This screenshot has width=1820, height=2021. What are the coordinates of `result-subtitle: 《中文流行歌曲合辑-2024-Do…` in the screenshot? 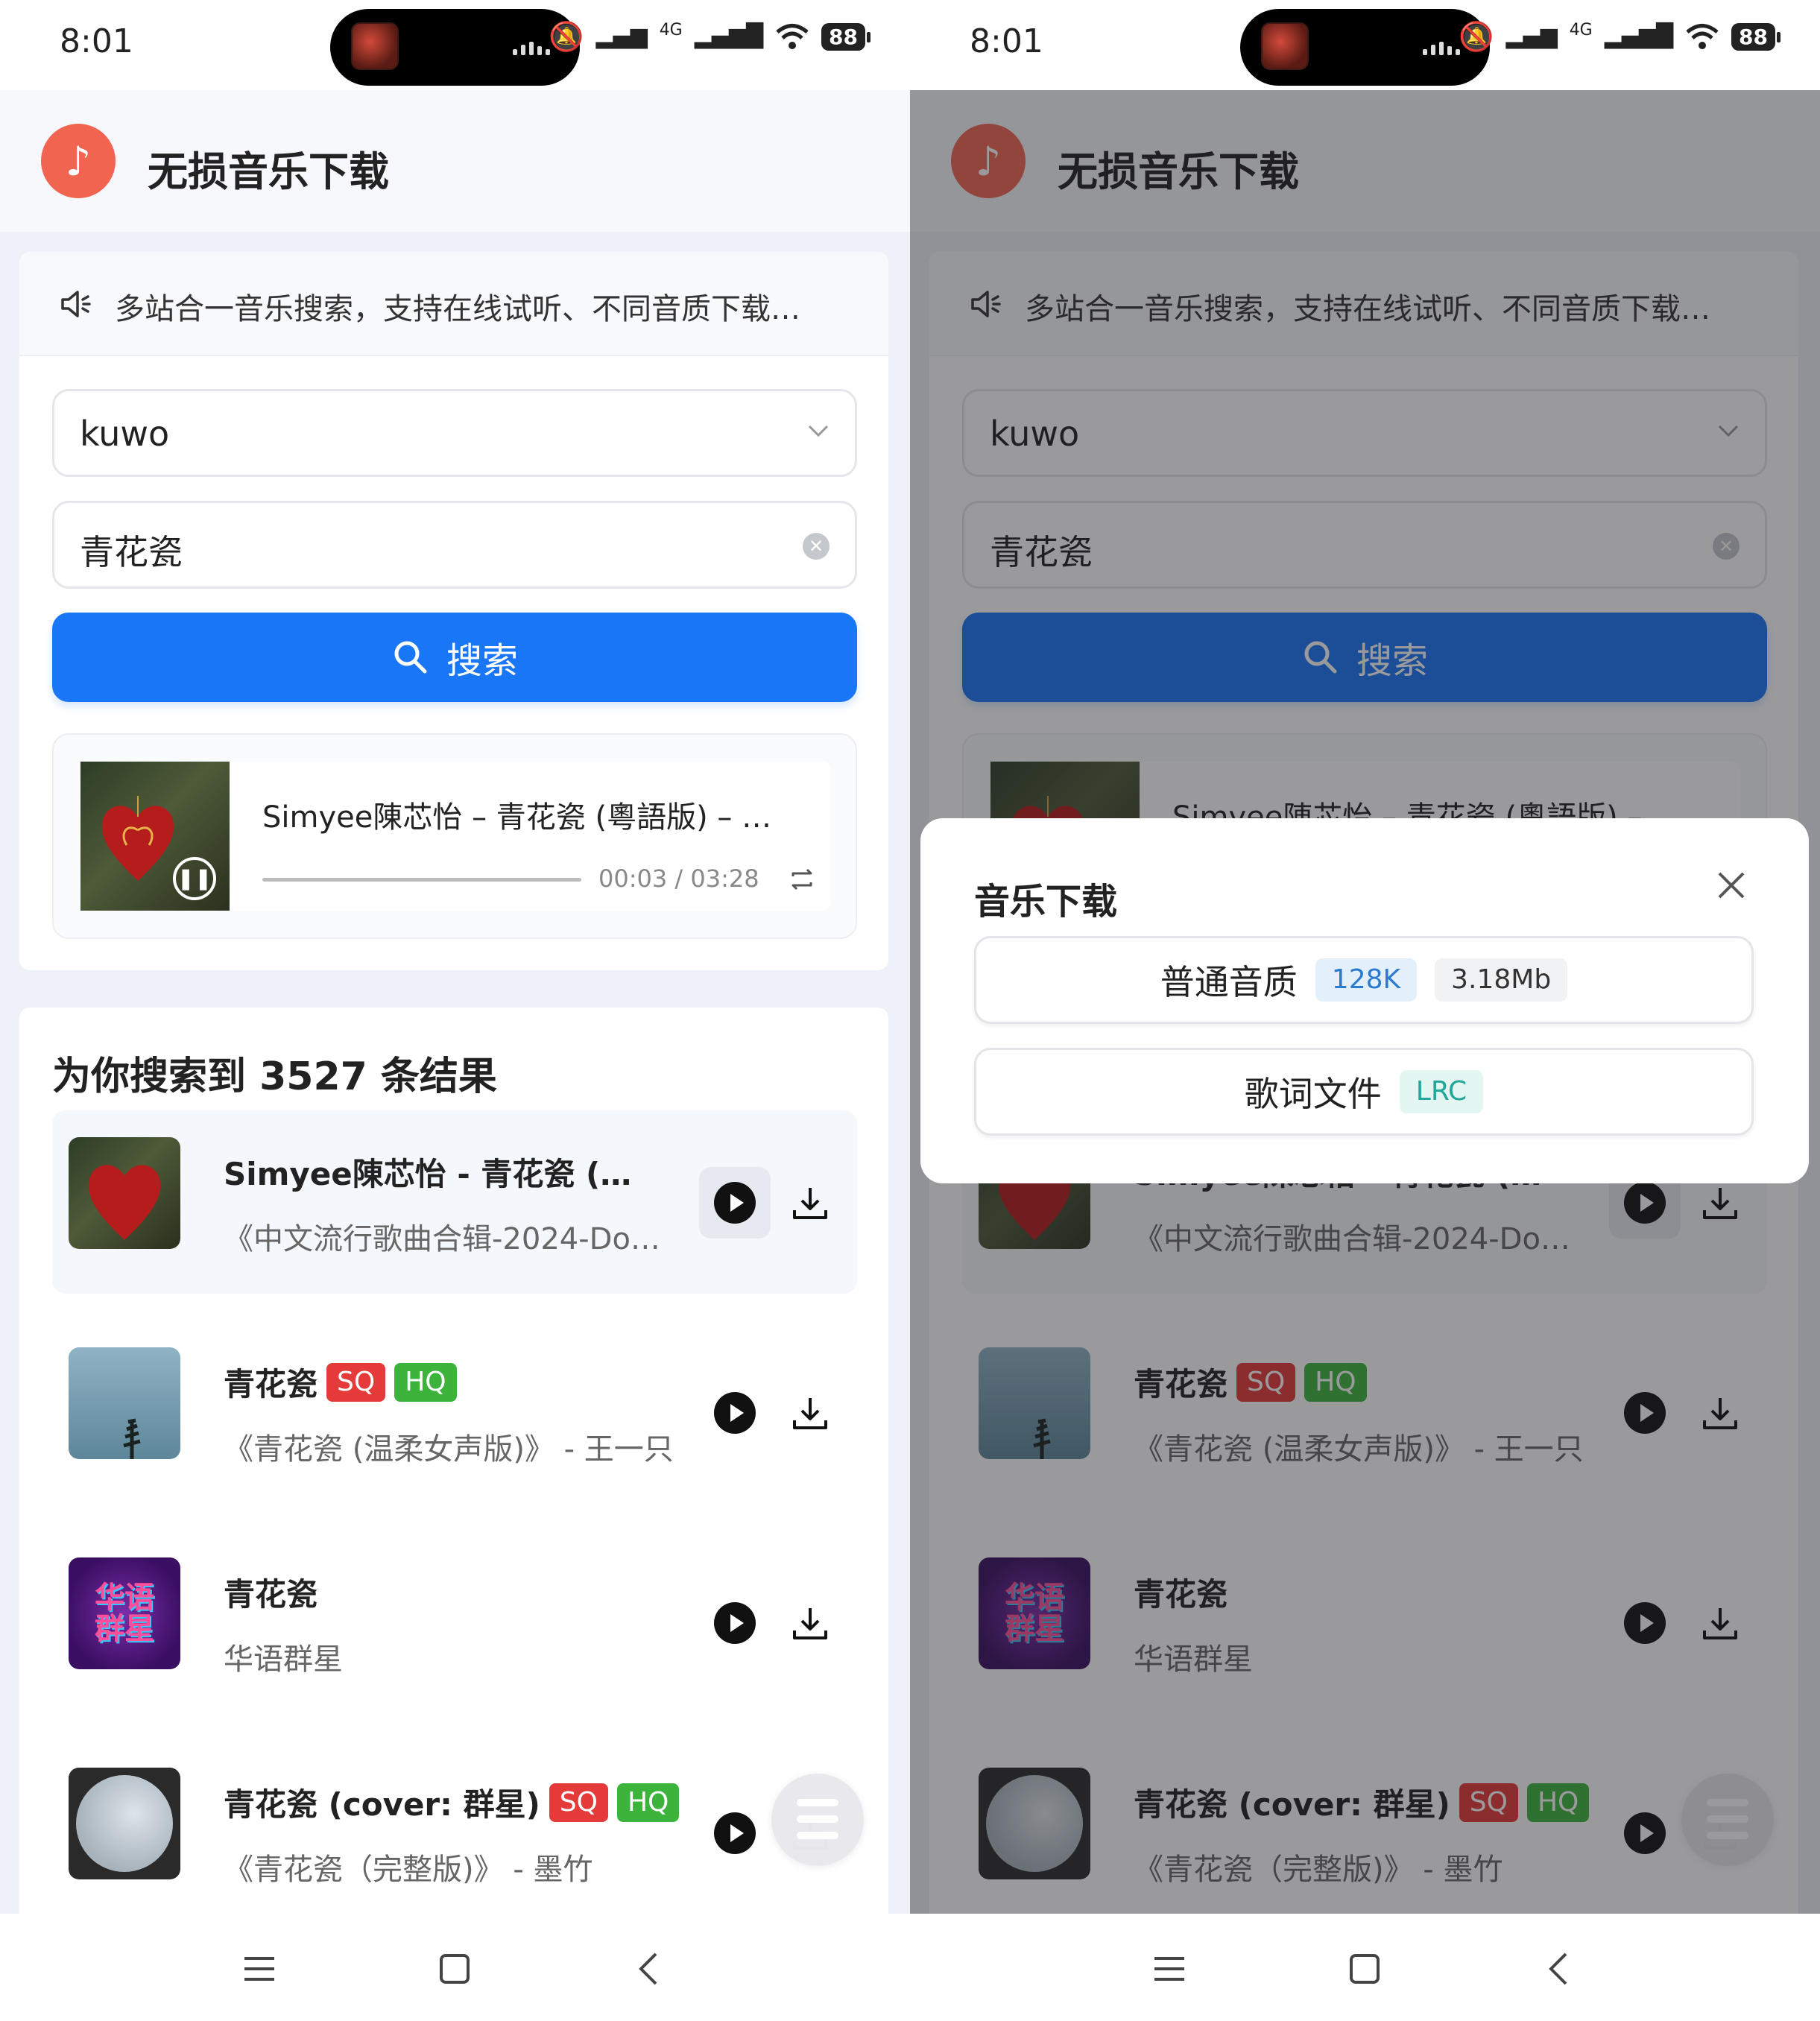 It's located at (442, 1239).